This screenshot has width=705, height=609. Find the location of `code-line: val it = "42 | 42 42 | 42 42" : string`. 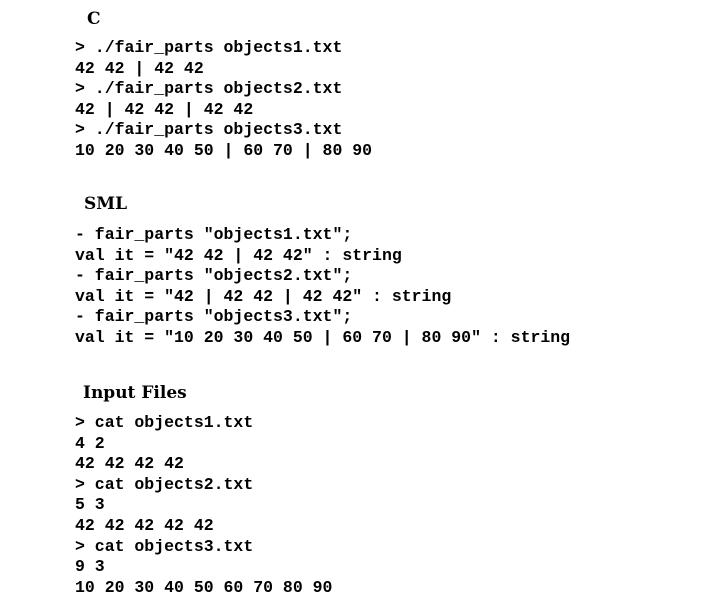

code-line: val it = "42 | 42 42 | 42 42" : string is located at coordinates (263, 296).